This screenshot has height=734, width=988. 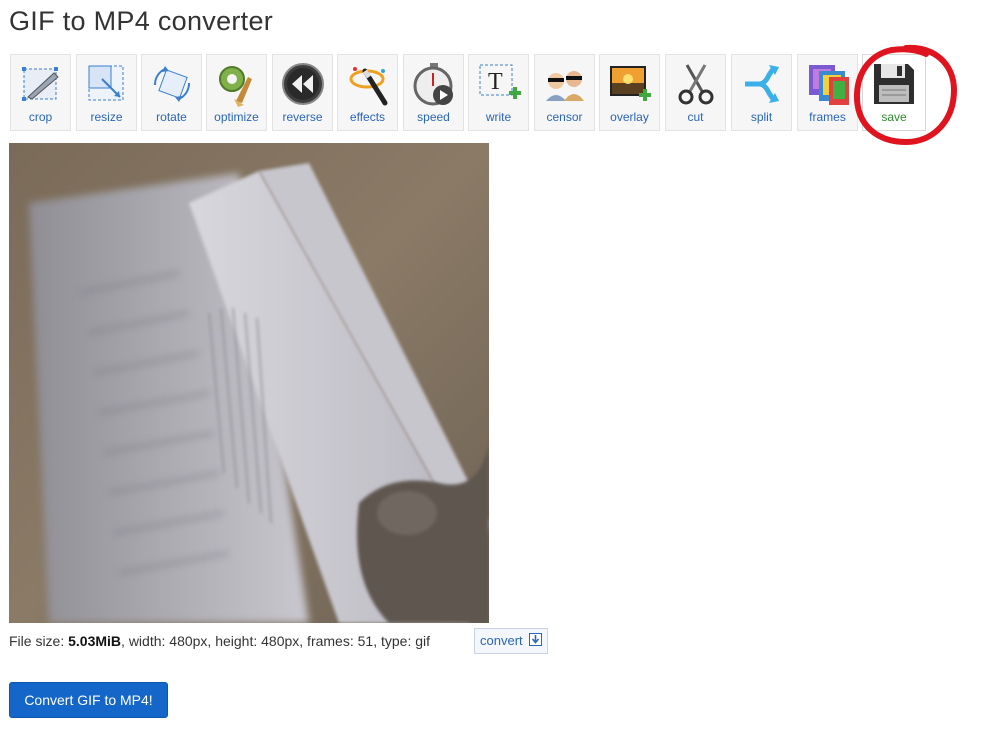 I want to click on resize-icon, so click(x=107, y=84).